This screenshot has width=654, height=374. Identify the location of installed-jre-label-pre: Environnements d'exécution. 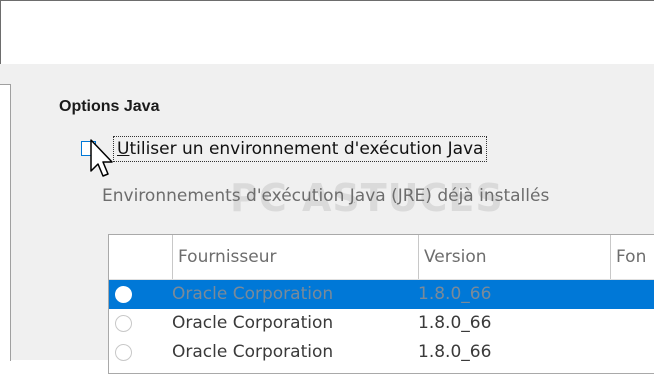
(226, 196).